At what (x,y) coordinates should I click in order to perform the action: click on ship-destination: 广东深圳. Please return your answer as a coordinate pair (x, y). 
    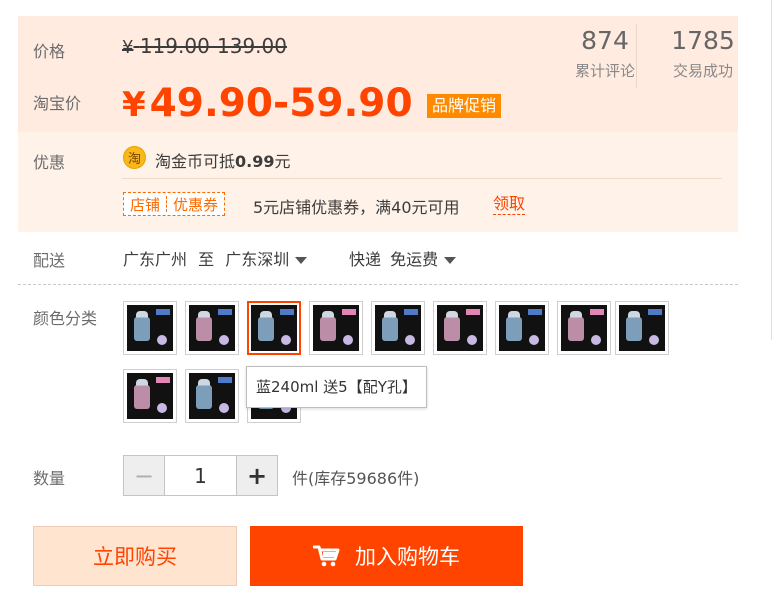
    Looking at the image, I should click on (257, 259).